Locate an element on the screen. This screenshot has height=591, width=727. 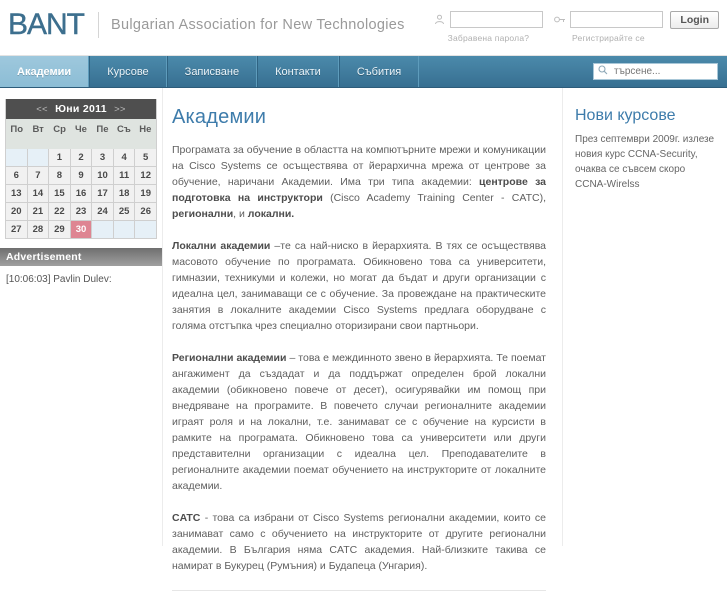
calendar-day-cell: 12 is located at coordinates (145, 175).